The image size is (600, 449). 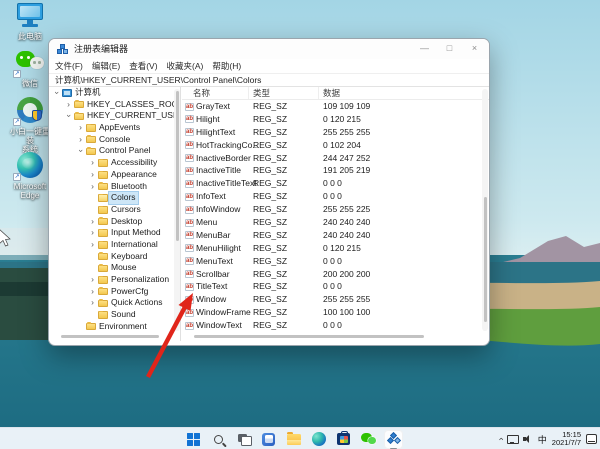 What do you see at coordinates (114, 105) in the screenshot?
I see `tree-item: HKEY_CLASSES_ROOT` at bounding box center [114, 105].